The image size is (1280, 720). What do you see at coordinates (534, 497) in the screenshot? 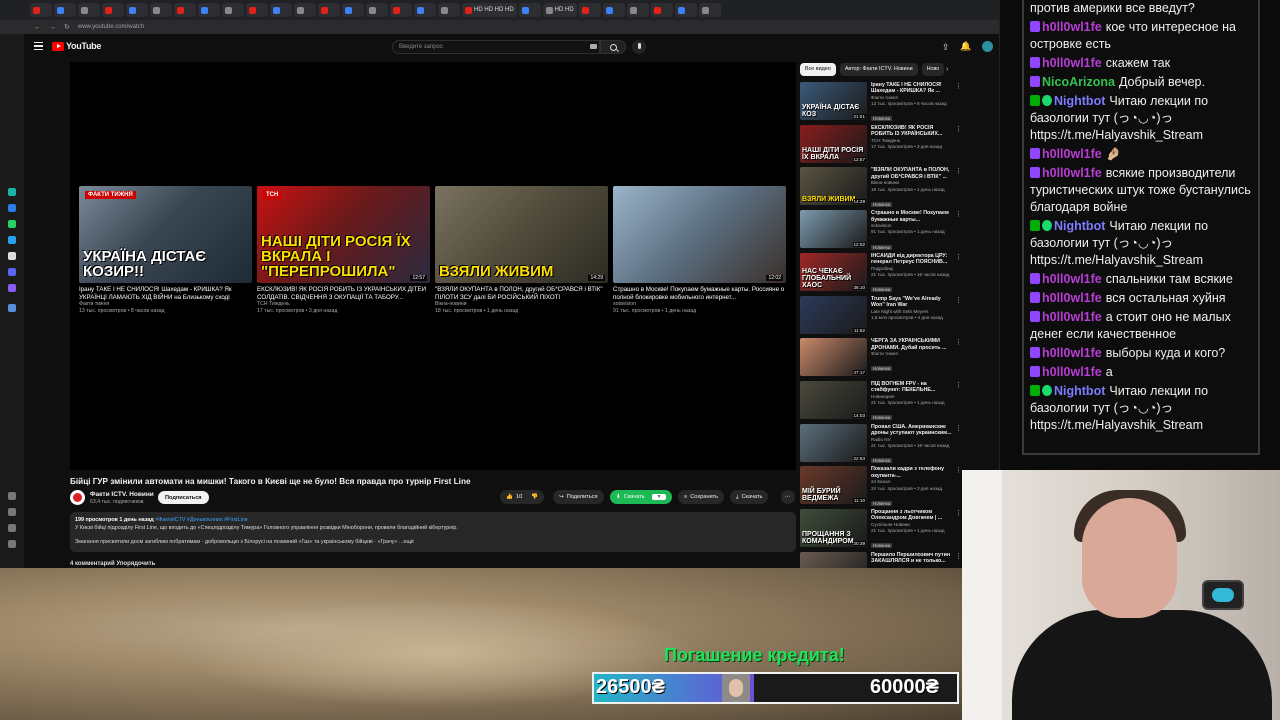
I see `thumbs-down-icon: 👎` at bounding box center [534, 497].